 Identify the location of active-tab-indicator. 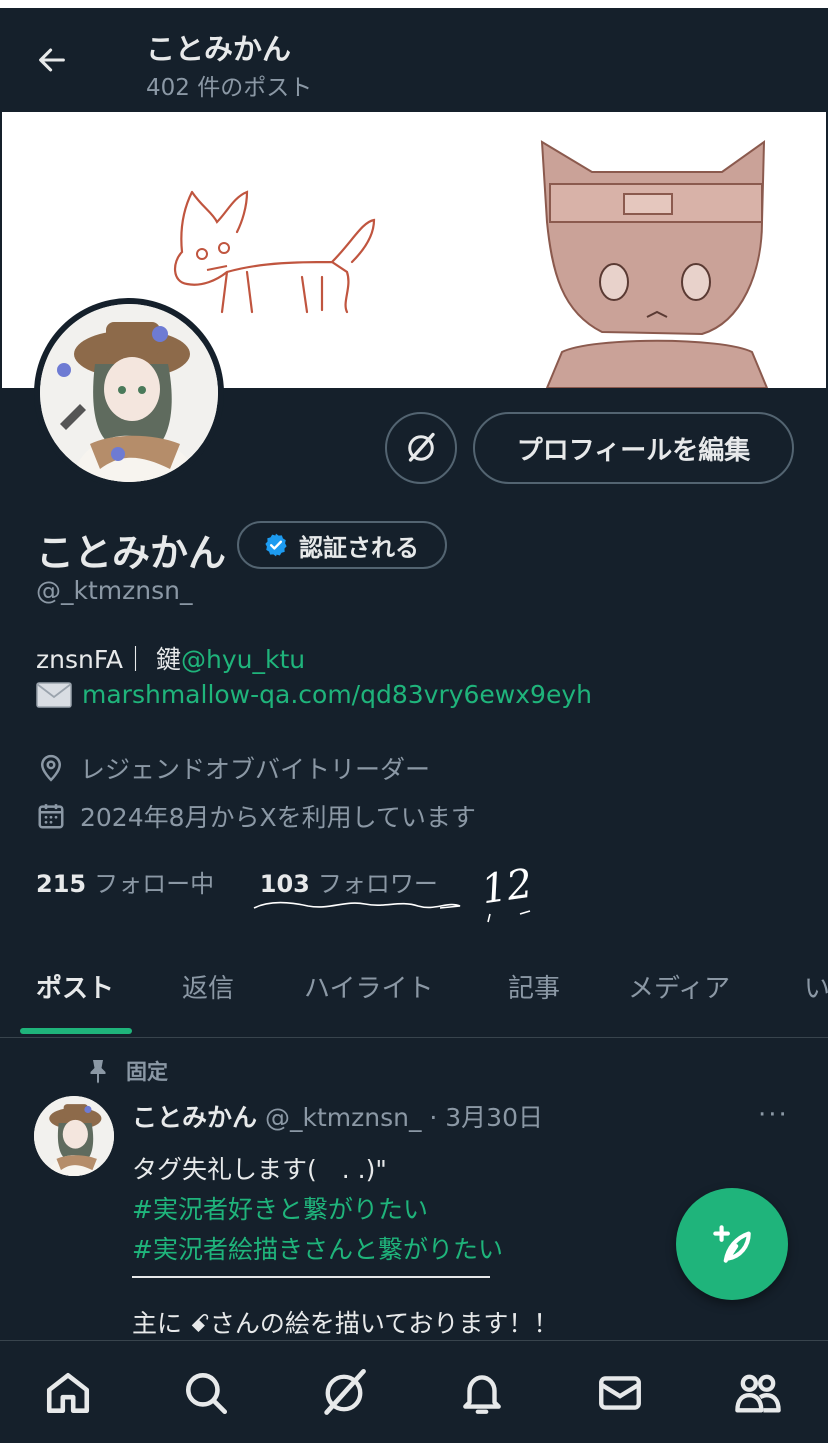
(76, 1031).